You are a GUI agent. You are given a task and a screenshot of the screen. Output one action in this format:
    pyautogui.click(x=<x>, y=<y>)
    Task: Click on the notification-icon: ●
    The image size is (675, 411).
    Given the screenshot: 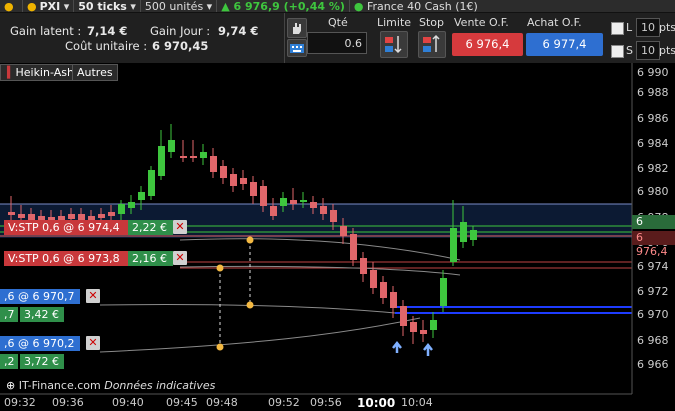 What is the action you would take?
    pyautogui.click(x=11, y=6)
    